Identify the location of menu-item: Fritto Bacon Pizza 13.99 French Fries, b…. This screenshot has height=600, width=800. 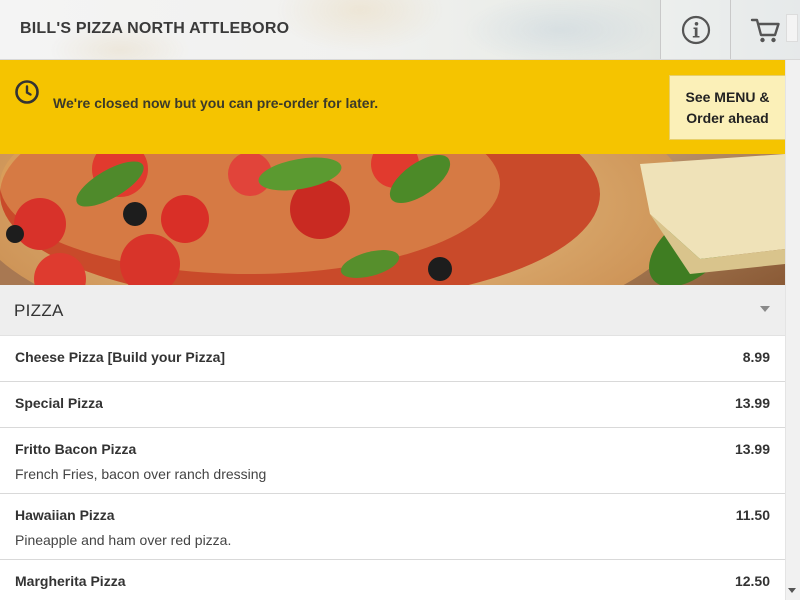
(392, 461).